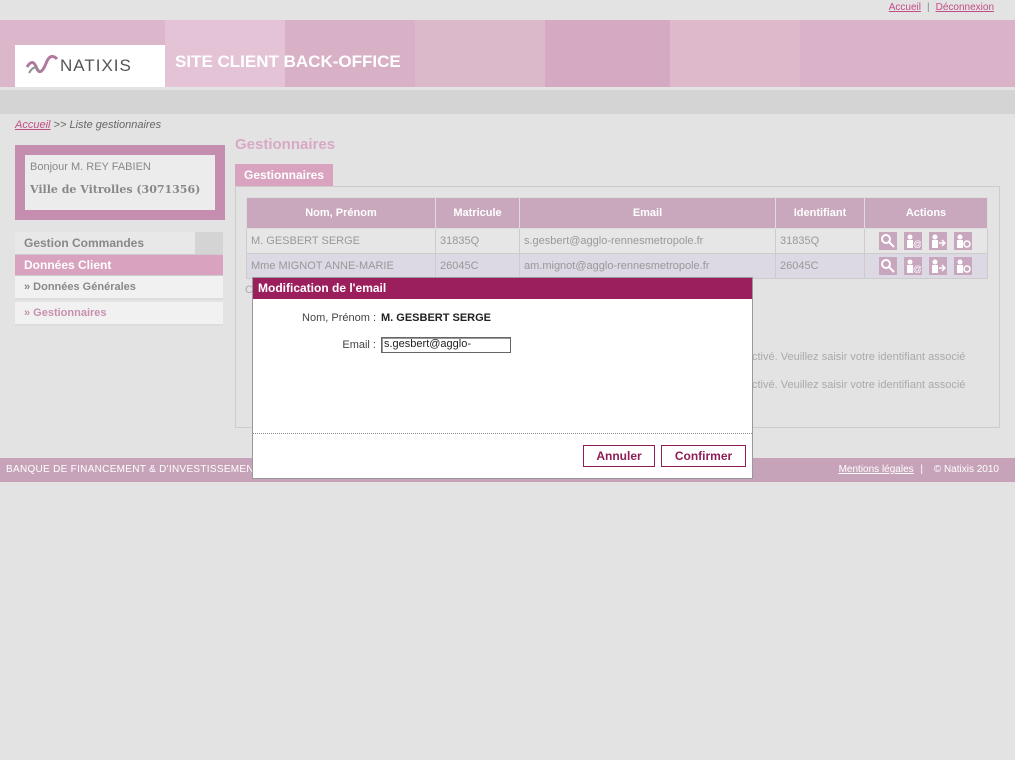 The width and height of the screenshot is (1015, 760). What do you see at coordinates (115, 125) in the screenshot?
I see `breadcrumb-current: Liste gestionnaires` at bounding box center [115, 125].